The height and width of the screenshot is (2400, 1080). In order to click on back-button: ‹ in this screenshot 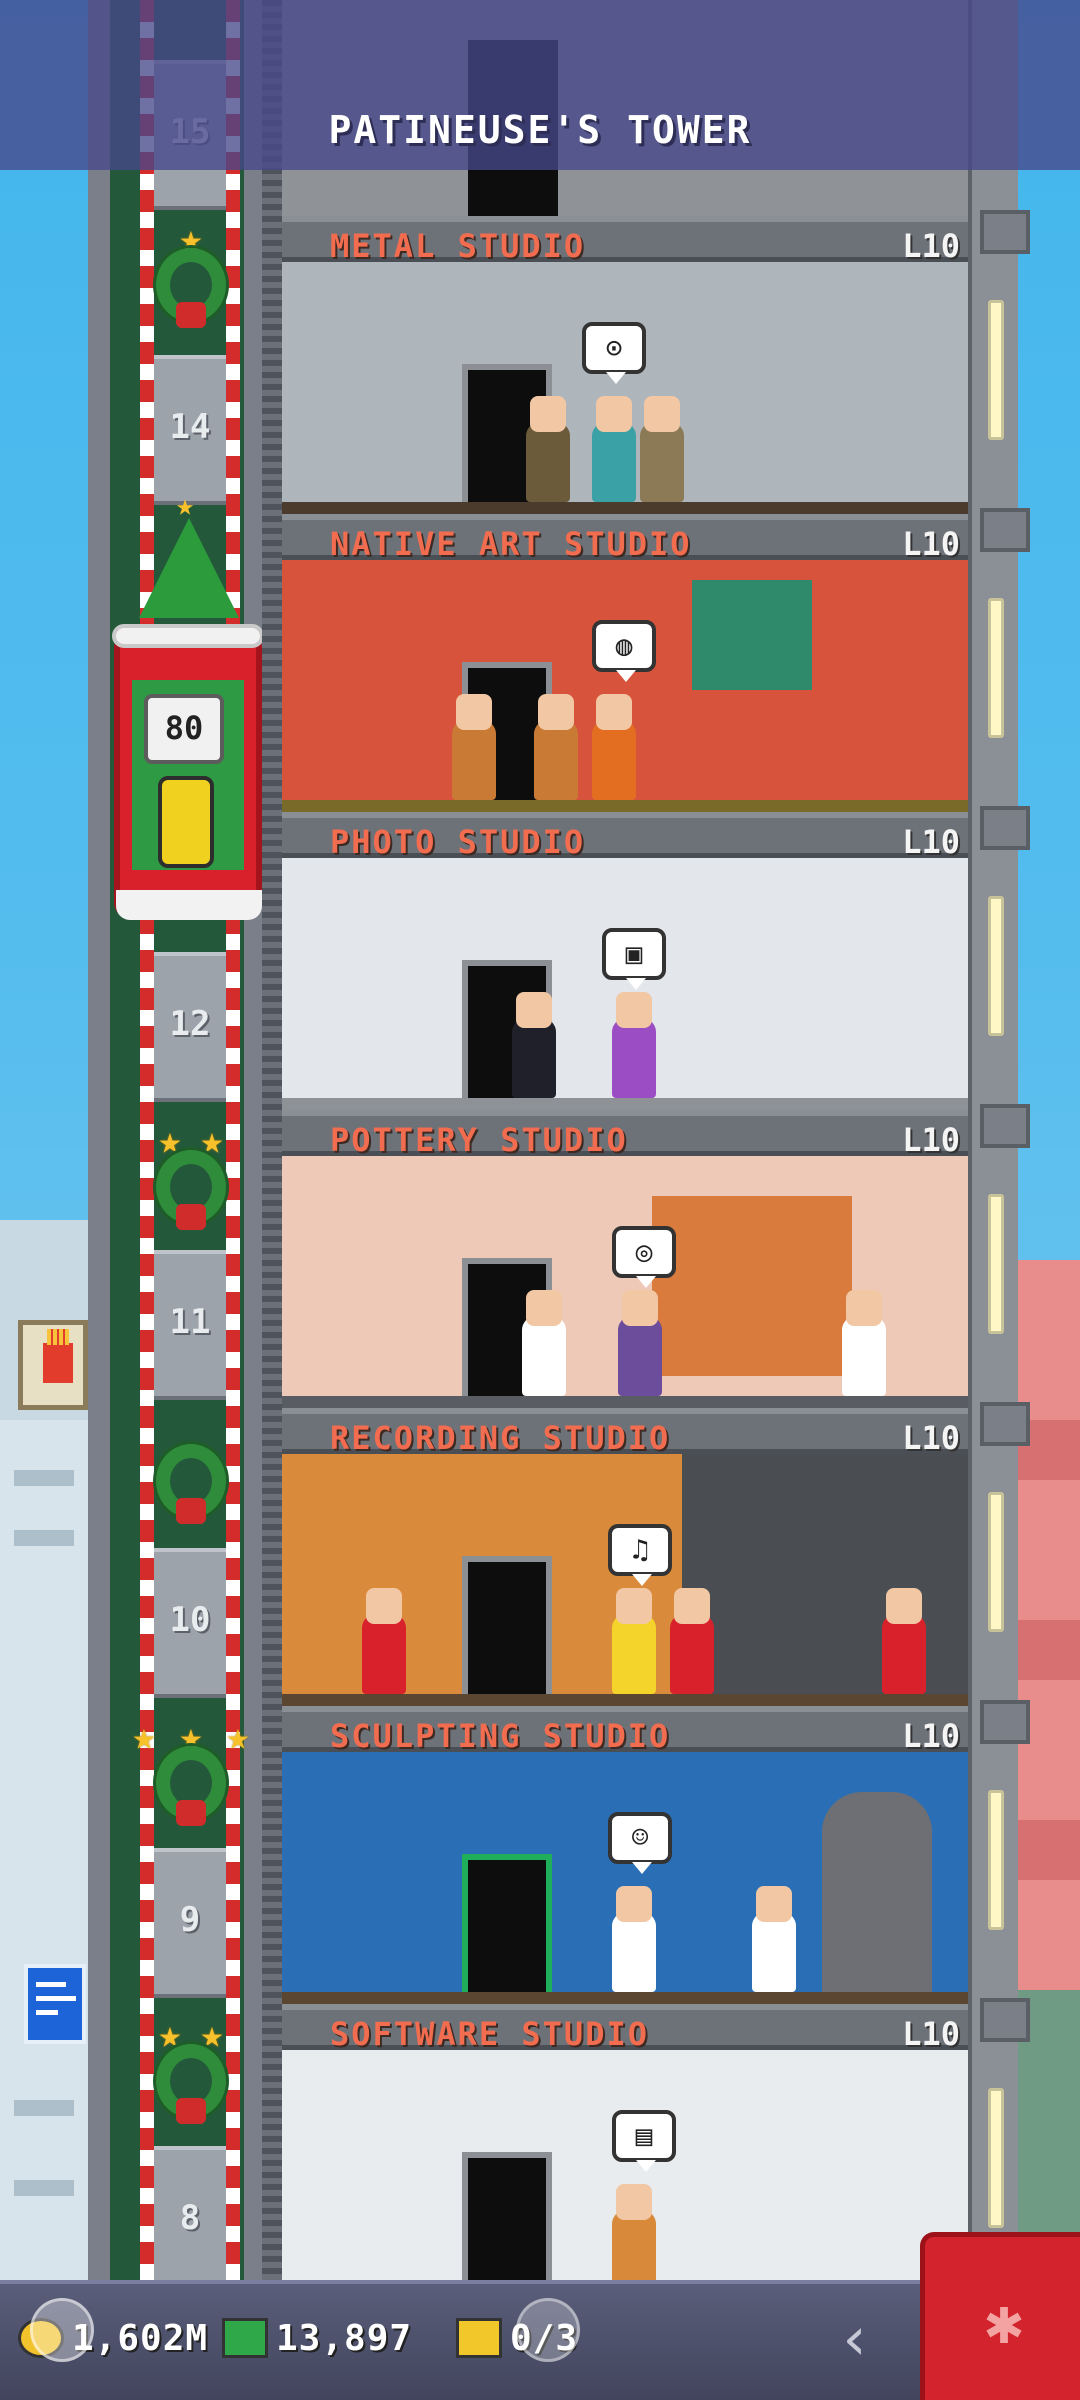, I will do `click(855, 2341)`.